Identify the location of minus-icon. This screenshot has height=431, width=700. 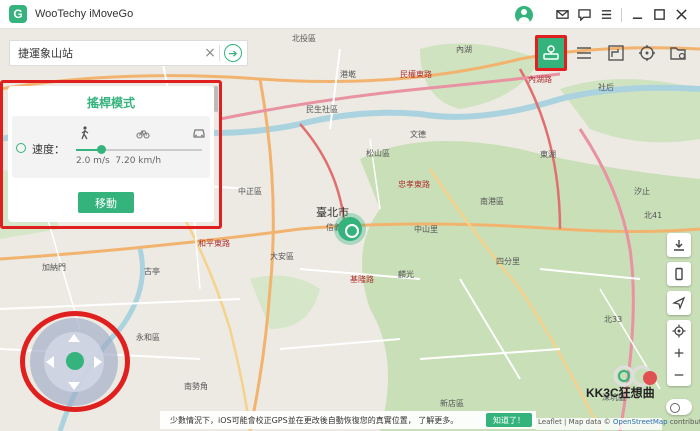
(679, 375).